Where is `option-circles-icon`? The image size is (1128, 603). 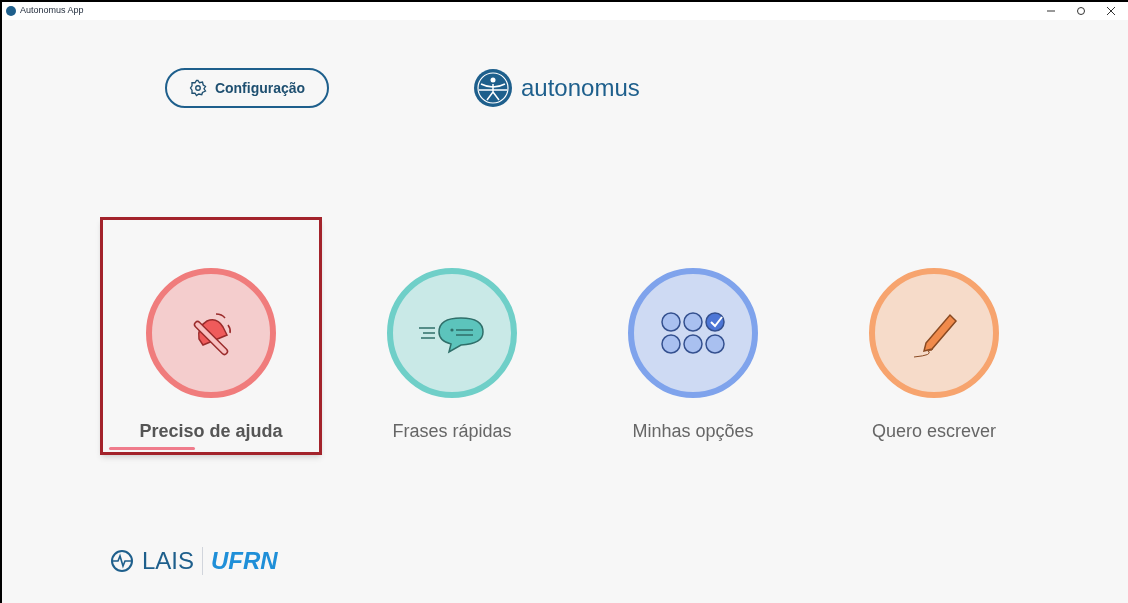
option-circles-icon is located at coordinates (693, 333).